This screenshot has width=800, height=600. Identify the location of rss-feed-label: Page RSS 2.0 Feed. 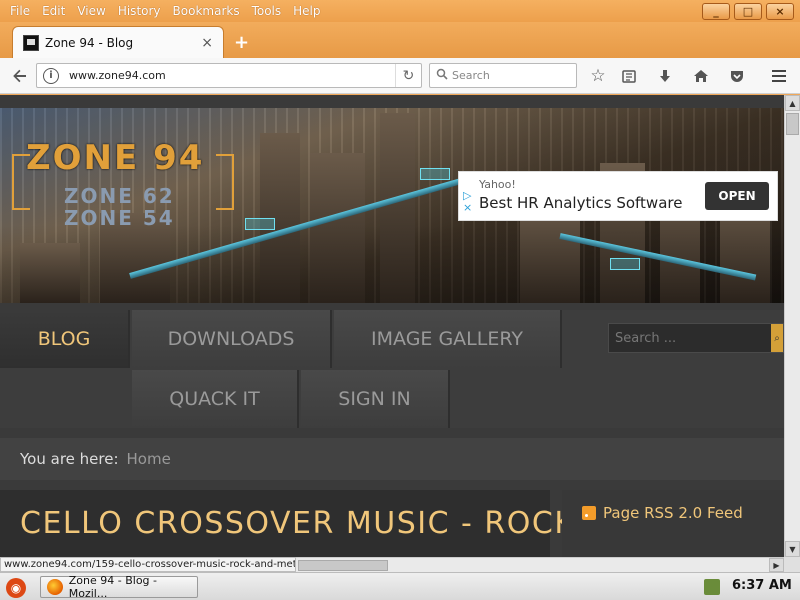
(673, 513).